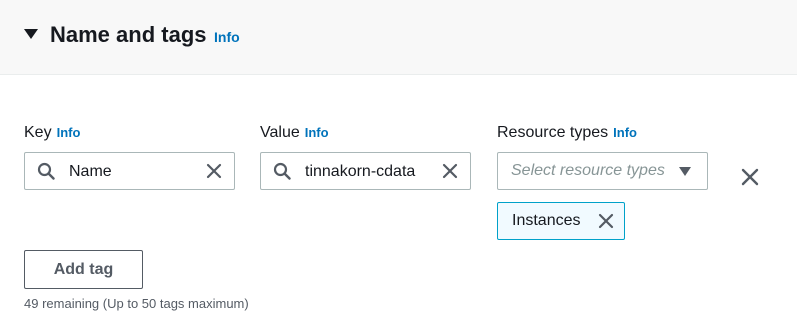 The height and width of the screenshot is (332, 797). Describe the element at coordinates (128, 35) in the screenshot. I see `section-title: Name and tags` at that location.